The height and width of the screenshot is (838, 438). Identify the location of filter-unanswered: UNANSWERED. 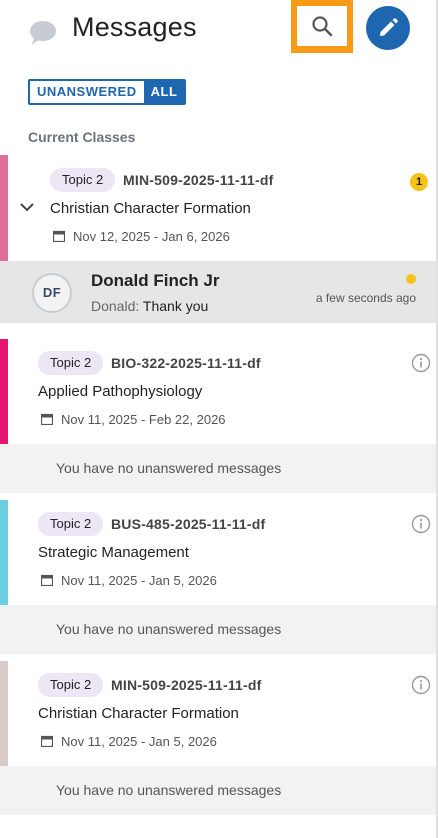
(87, 92).